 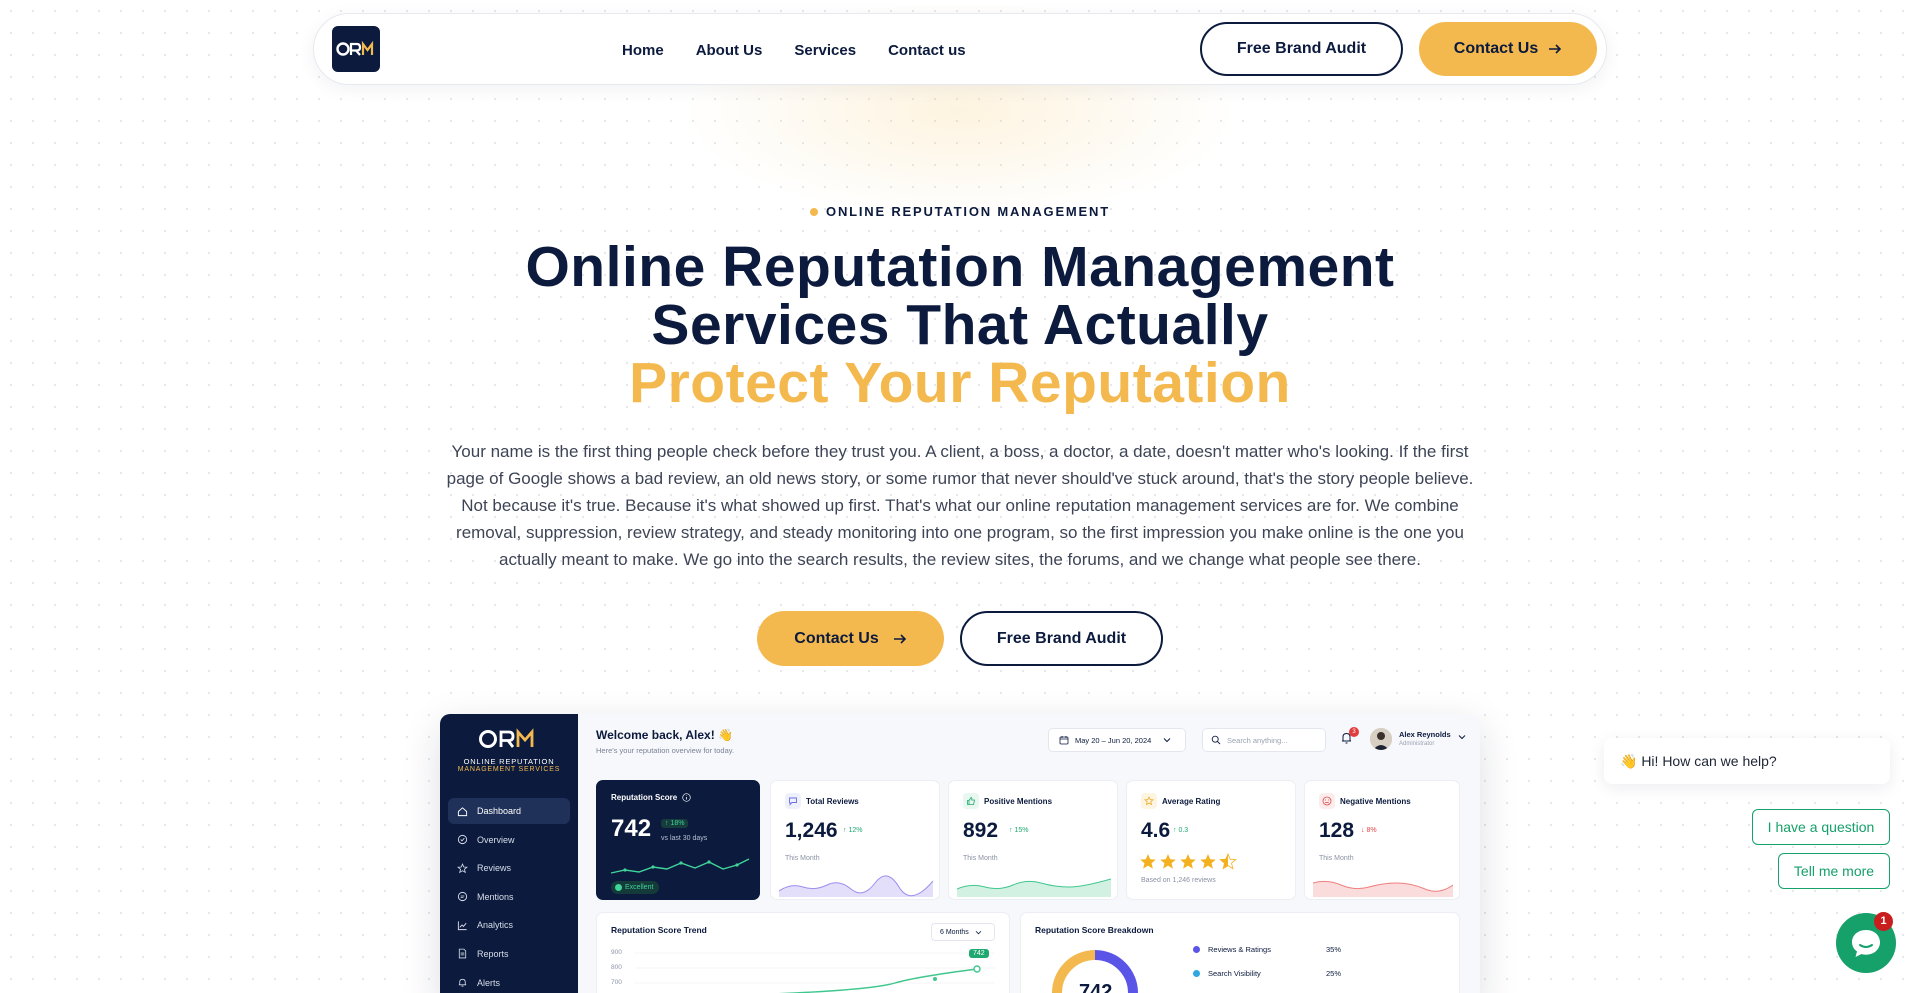 What do you see at coordinates (1034, 887) in the screenshot?
I see `mentions-sparkline` at bounding box center [1034, 887].